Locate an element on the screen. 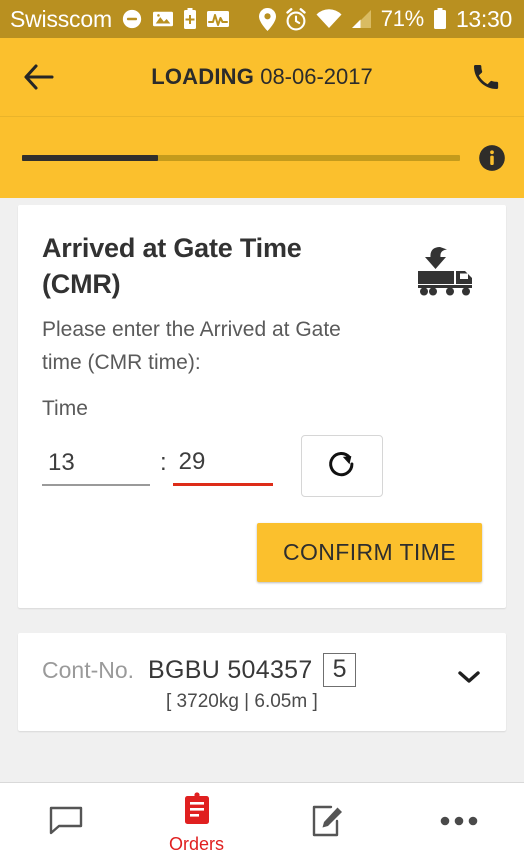 This screenshot has height=863, width=524. confirm-time-button: CONFIRM TIME is located at coordinates (369, 553).